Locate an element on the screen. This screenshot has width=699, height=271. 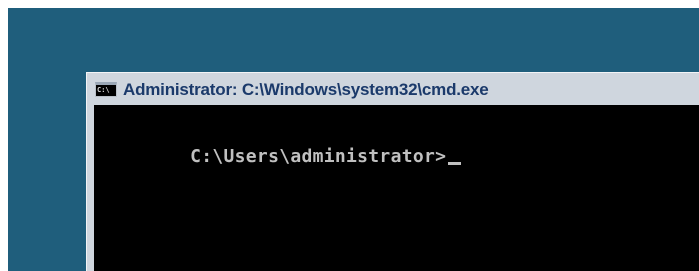
command-prompt-line: C:\Users\administrator> is located at coordinates (281, 156).